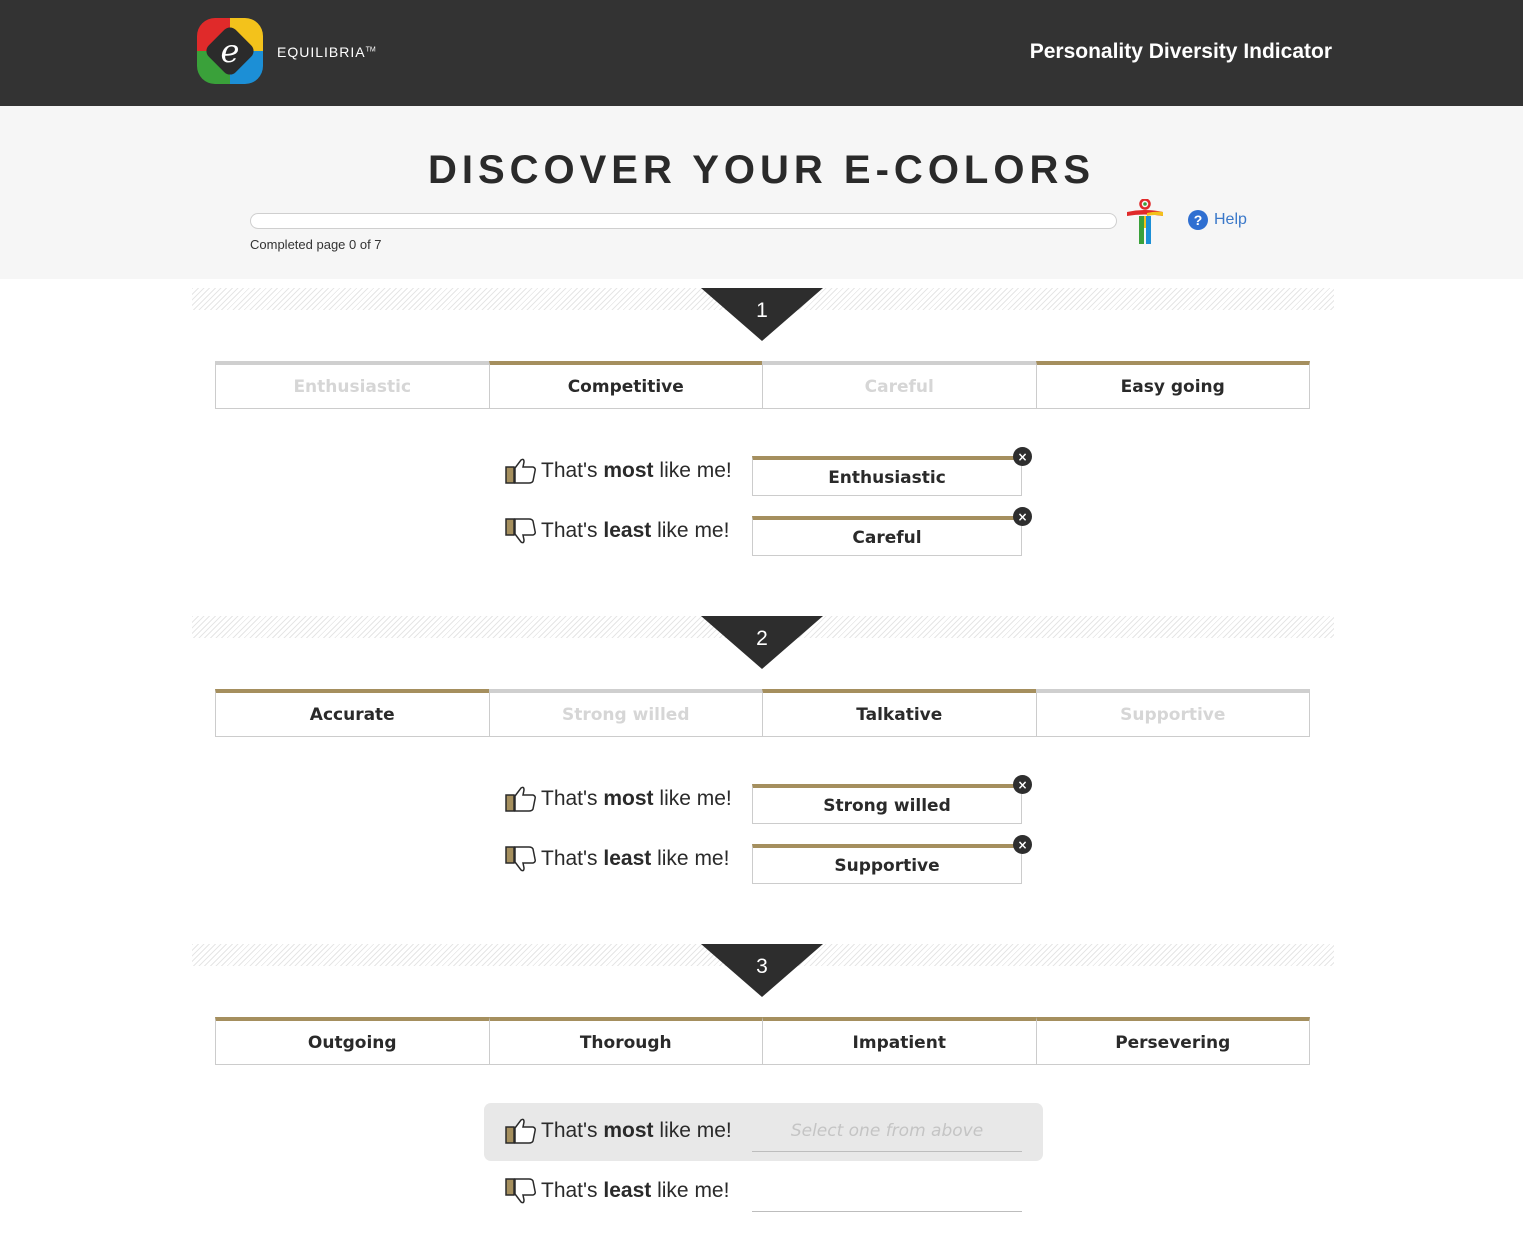 The height and width of the screenshot is (1242, 1523). I want to click on svg-text: e, so click(230, 51).